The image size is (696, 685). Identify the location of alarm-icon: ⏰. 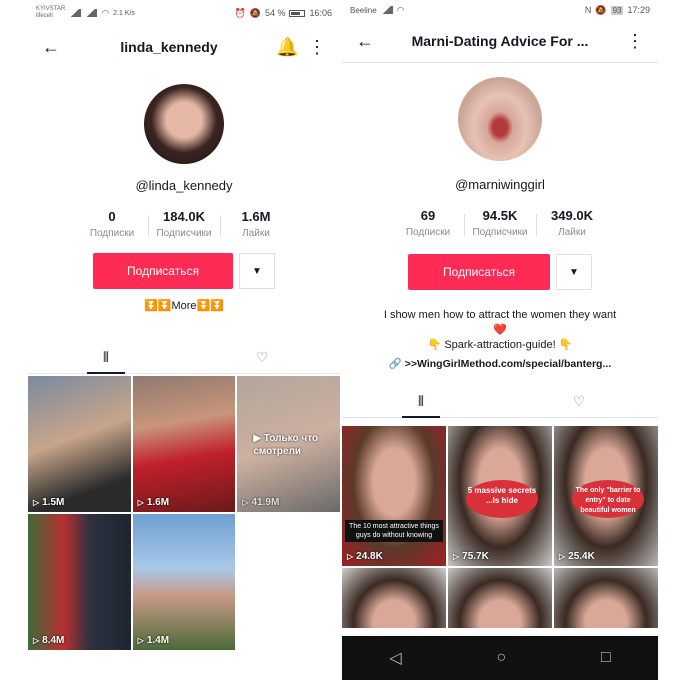
(240, 12).